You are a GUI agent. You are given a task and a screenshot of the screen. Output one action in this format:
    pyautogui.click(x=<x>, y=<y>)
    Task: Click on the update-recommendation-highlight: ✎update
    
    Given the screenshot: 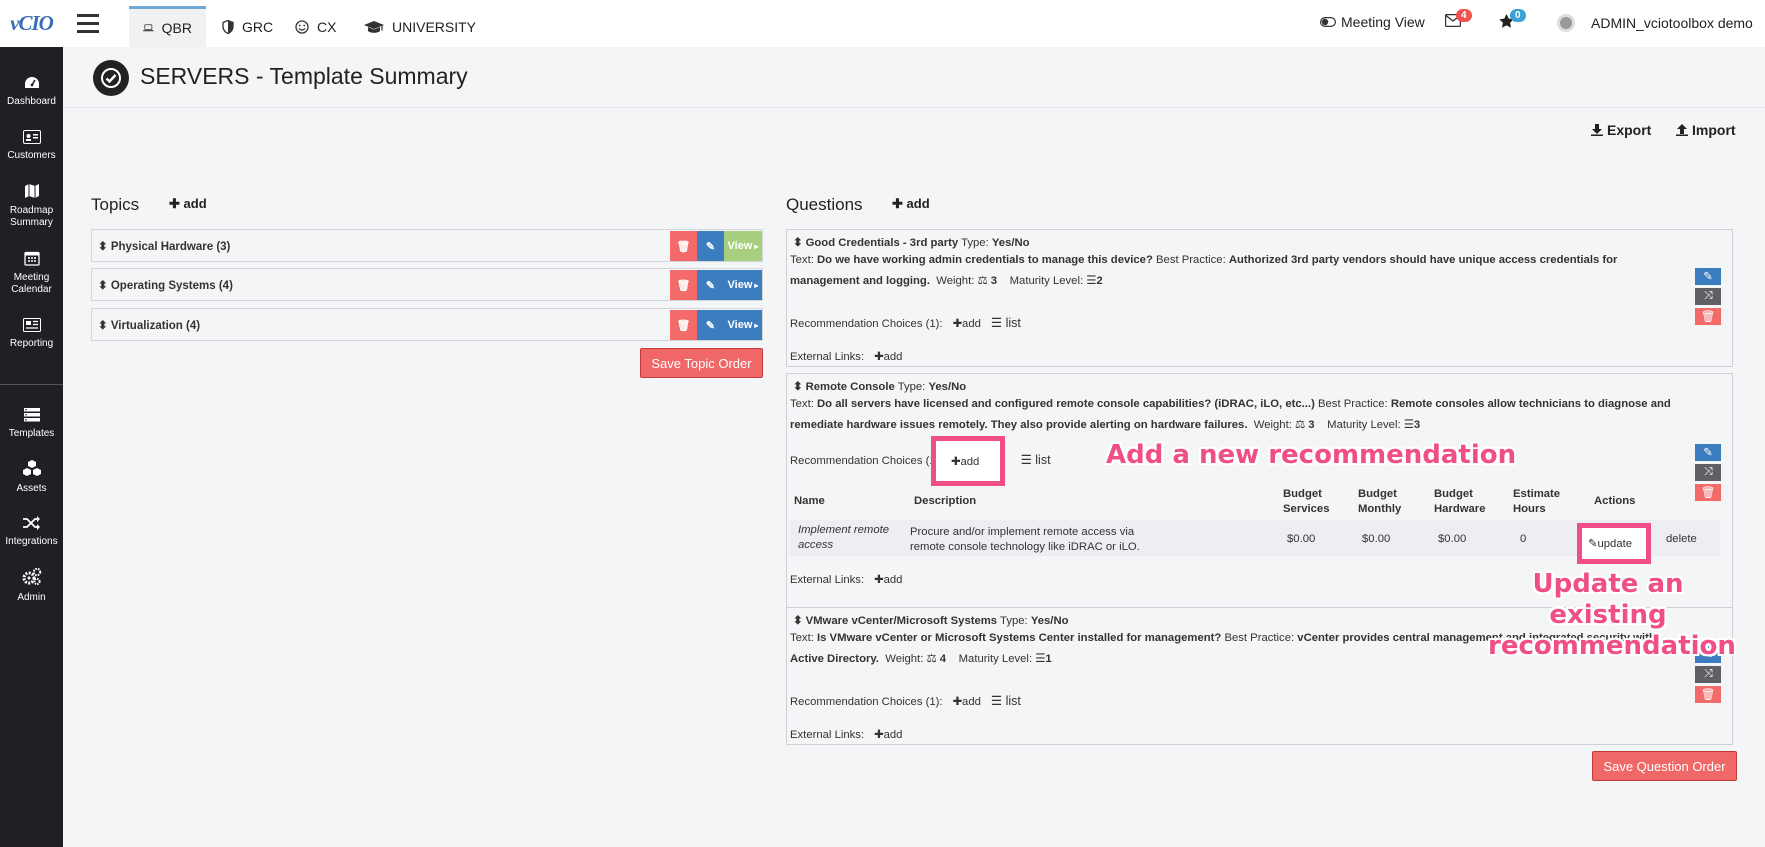 What is the action you would take?
    pyautogui.click(x=1614, y=543)
    